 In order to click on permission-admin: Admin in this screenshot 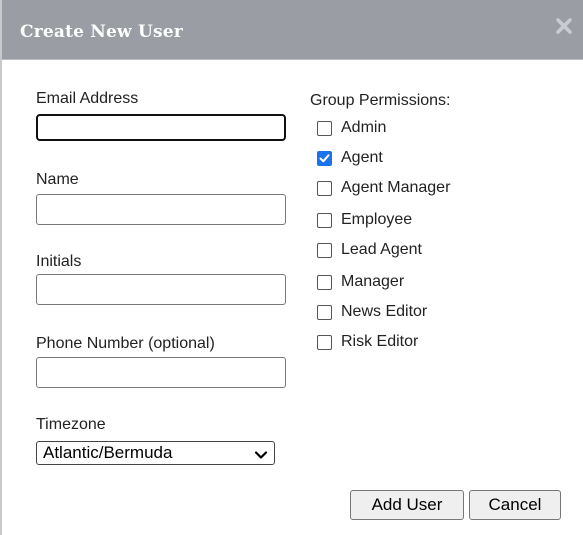, I will do `click(351, 128)`.